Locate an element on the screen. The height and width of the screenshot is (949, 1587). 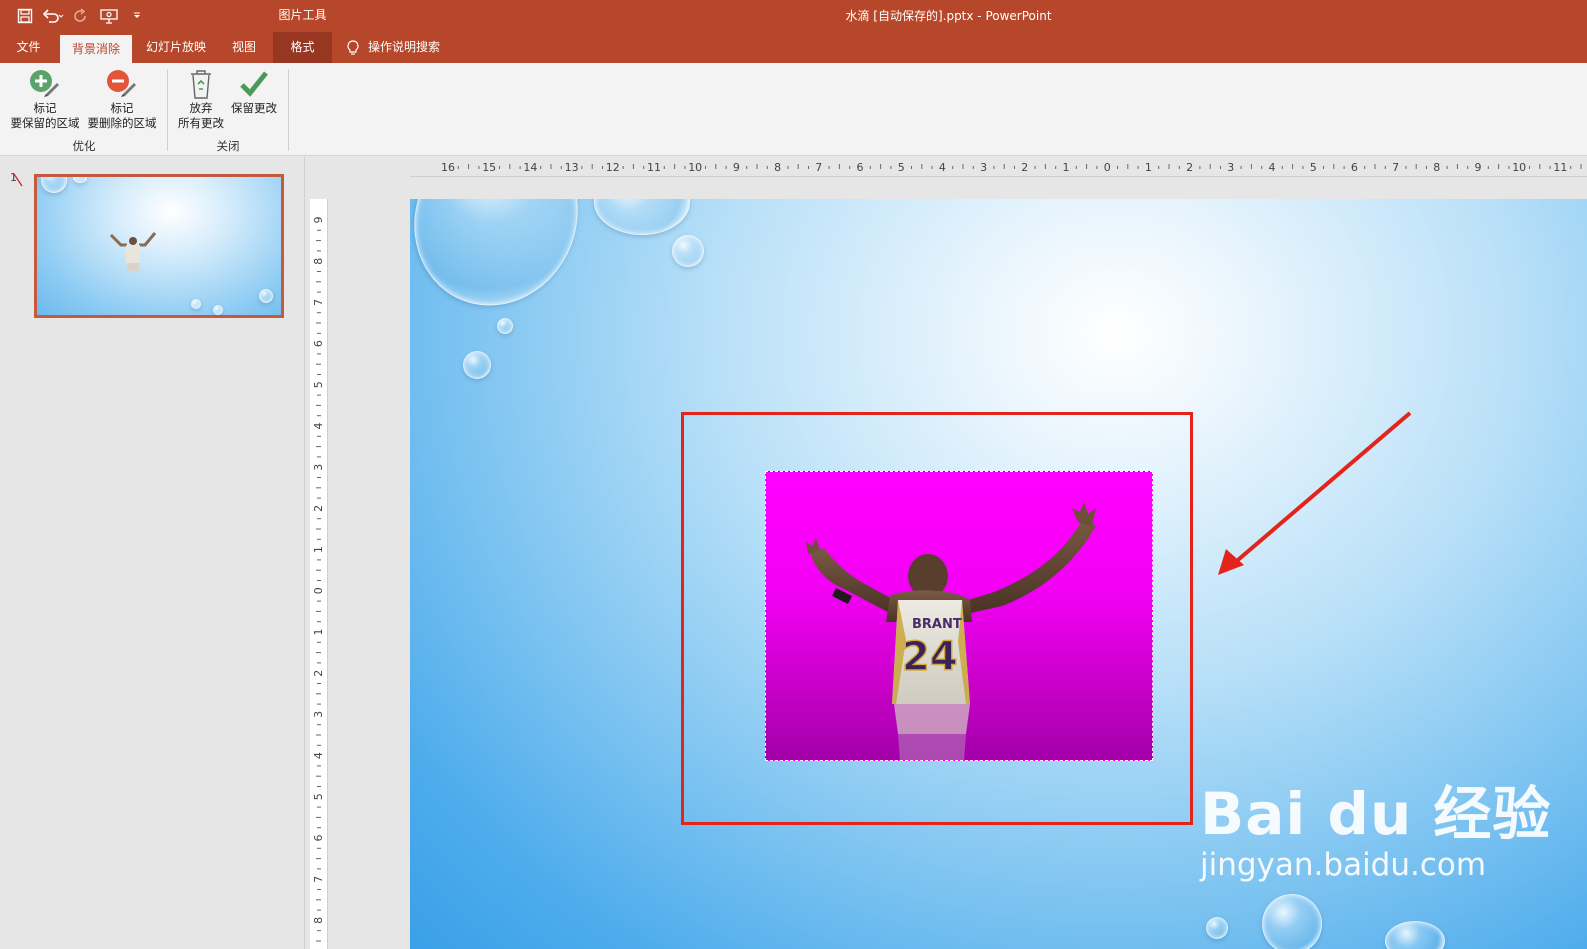
window-title: 水滴 [自动保存的].pptx - PowerPoint is located at coordinates (948, 16).